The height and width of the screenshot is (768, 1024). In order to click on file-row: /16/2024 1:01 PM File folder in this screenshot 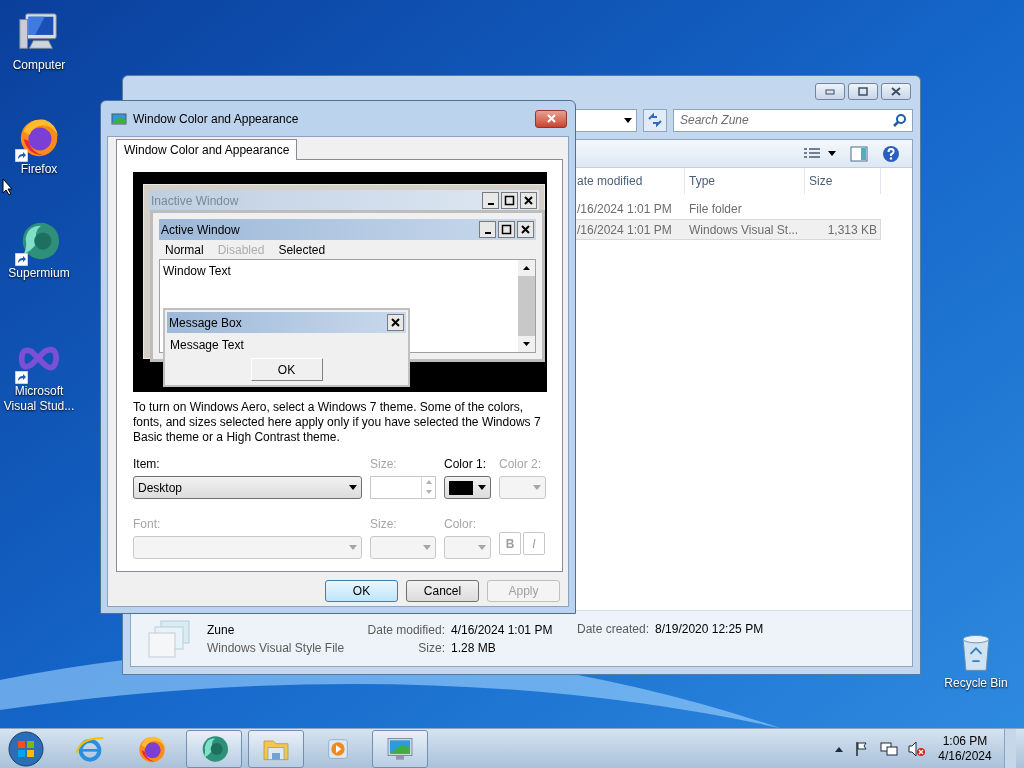, I will do `click(727, 208)`.